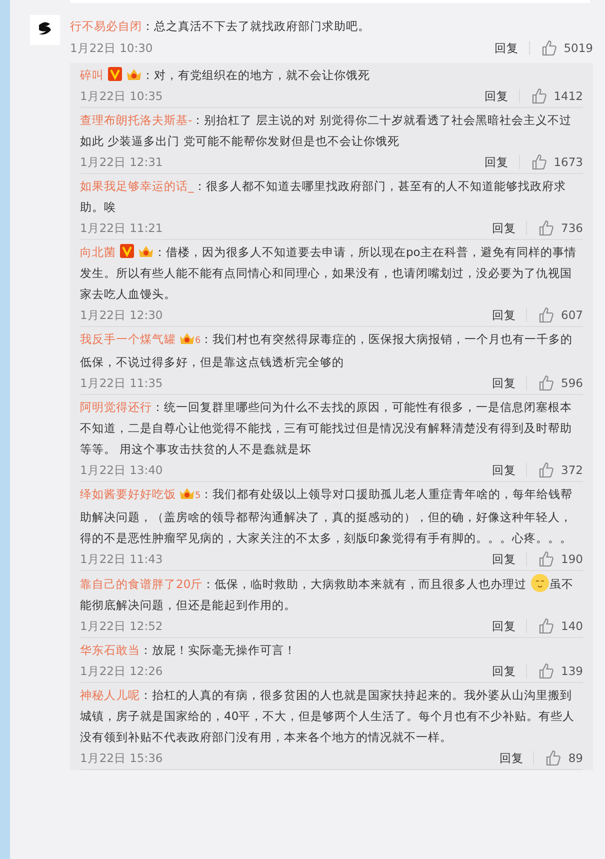 The width and height of the screenshot is (605, 859). What do you see at coordinates (331, 594) in the screenshot?
I see `reply-text: 靠自己的食谱胖了20斤：低保，临时救助，大病救助本来就有，而且很多人也办理过 虽不能彻底解决问题，但还是能起到作用的。` at bounding box center [331, 594].